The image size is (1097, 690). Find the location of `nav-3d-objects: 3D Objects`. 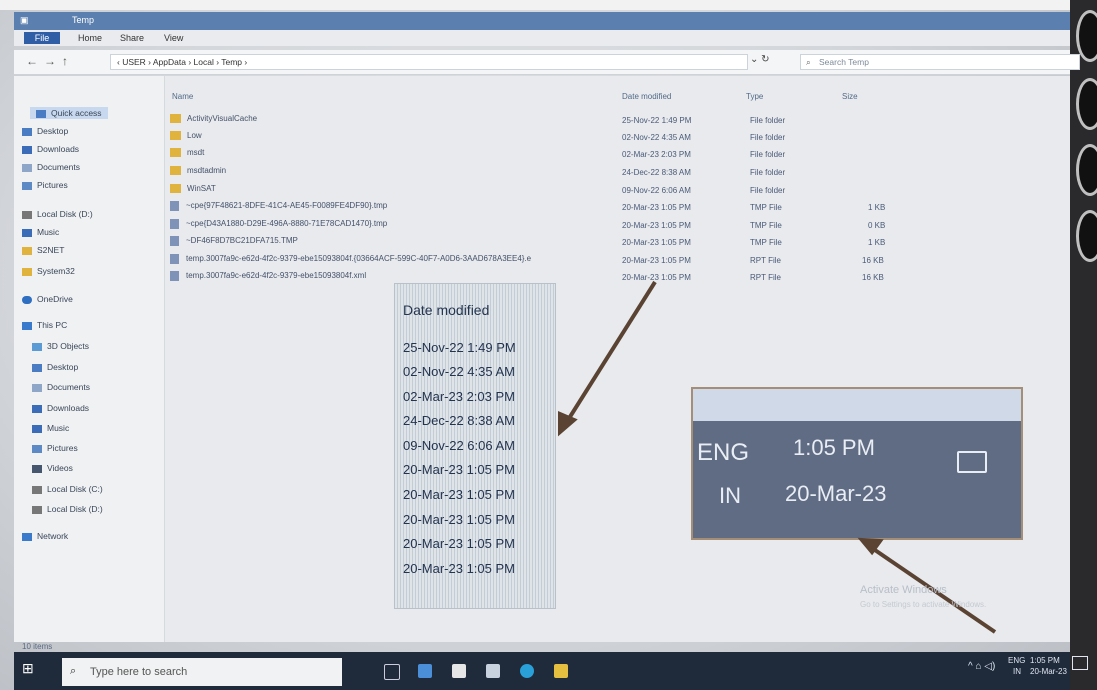

nav-3d-objects: 3D Objects is located at coordinates (60, 346).